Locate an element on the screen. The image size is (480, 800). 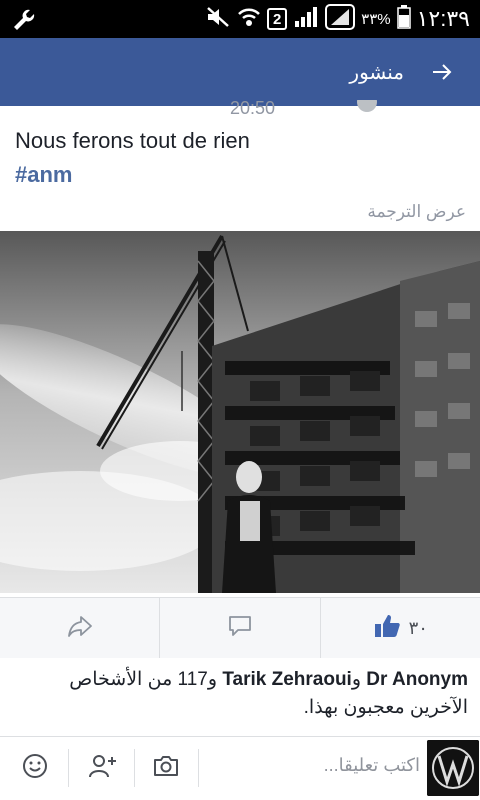
wifi-icon is located at coordinates (249, 19).